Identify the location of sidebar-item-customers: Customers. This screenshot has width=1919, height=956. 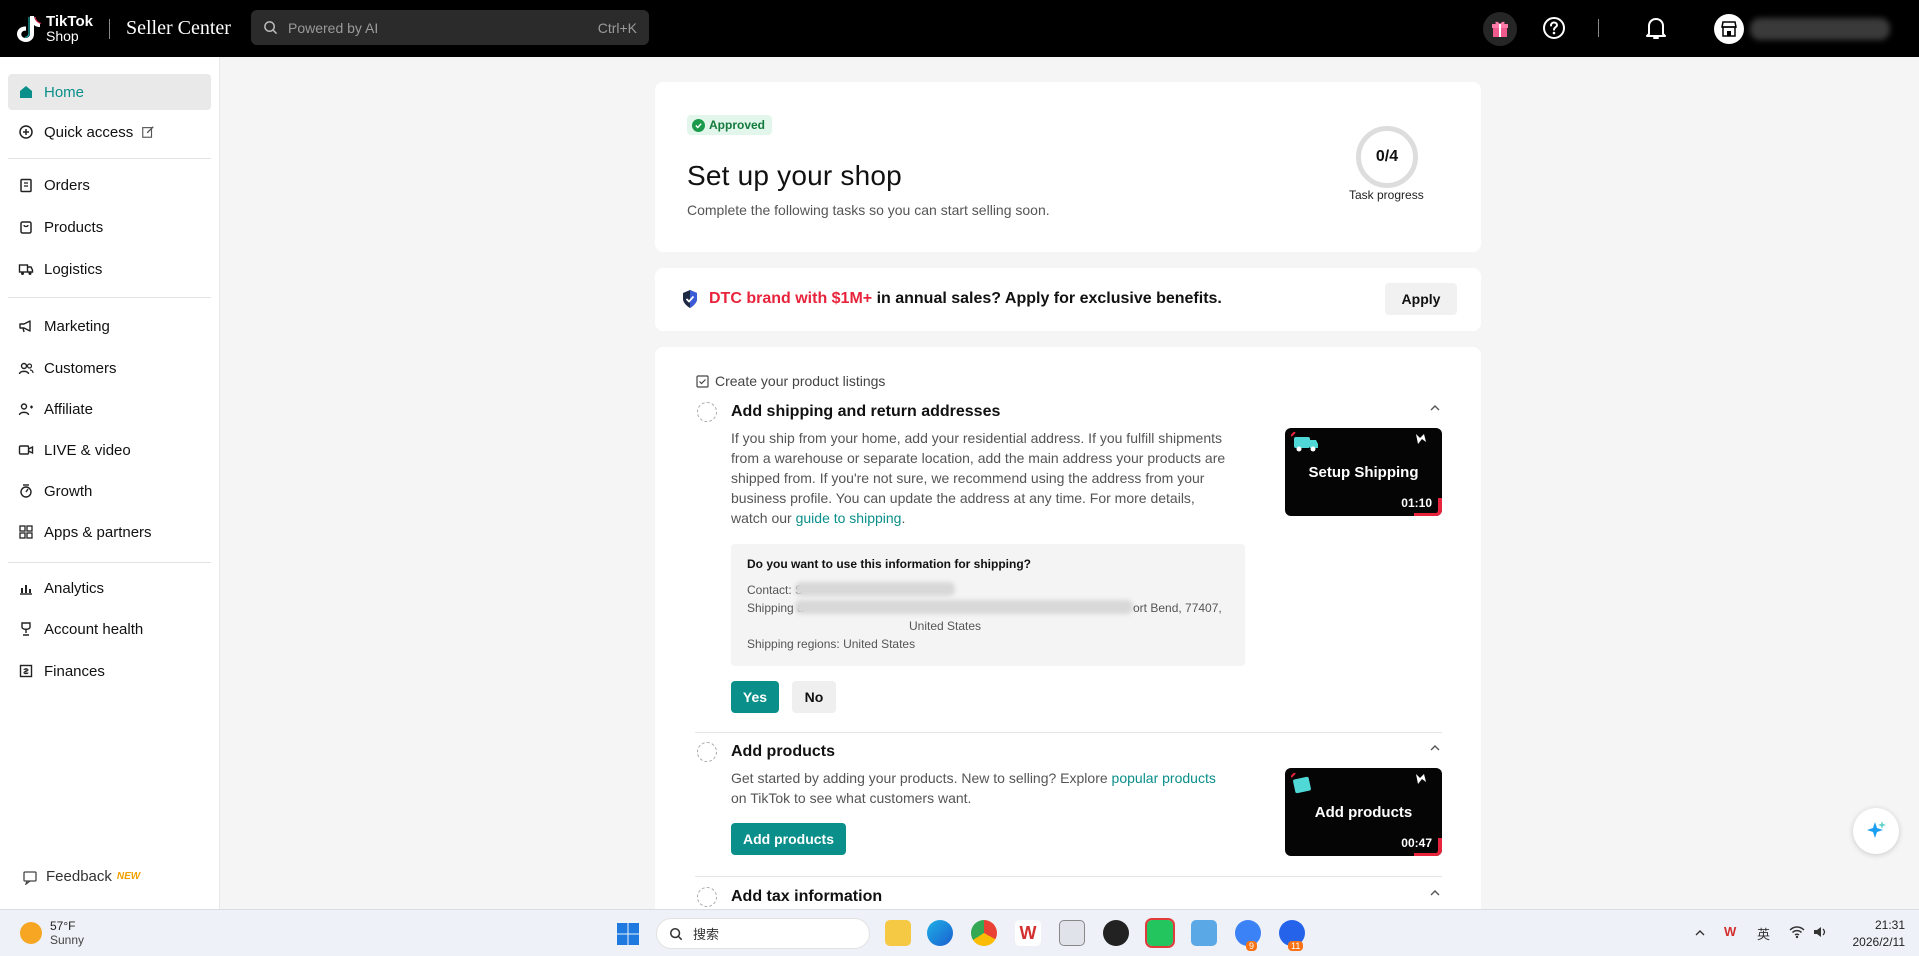
(109, 368).